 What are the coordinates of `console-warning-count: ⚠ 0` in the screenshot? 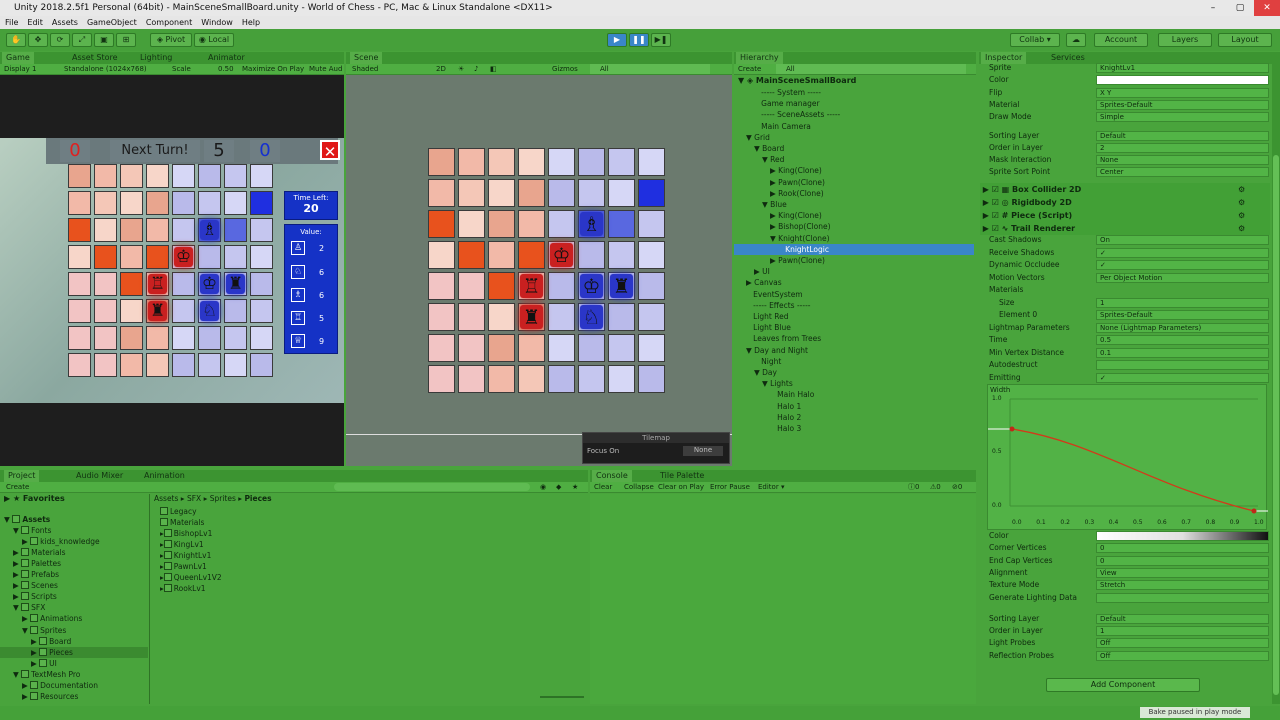 It's located at (935, 487).